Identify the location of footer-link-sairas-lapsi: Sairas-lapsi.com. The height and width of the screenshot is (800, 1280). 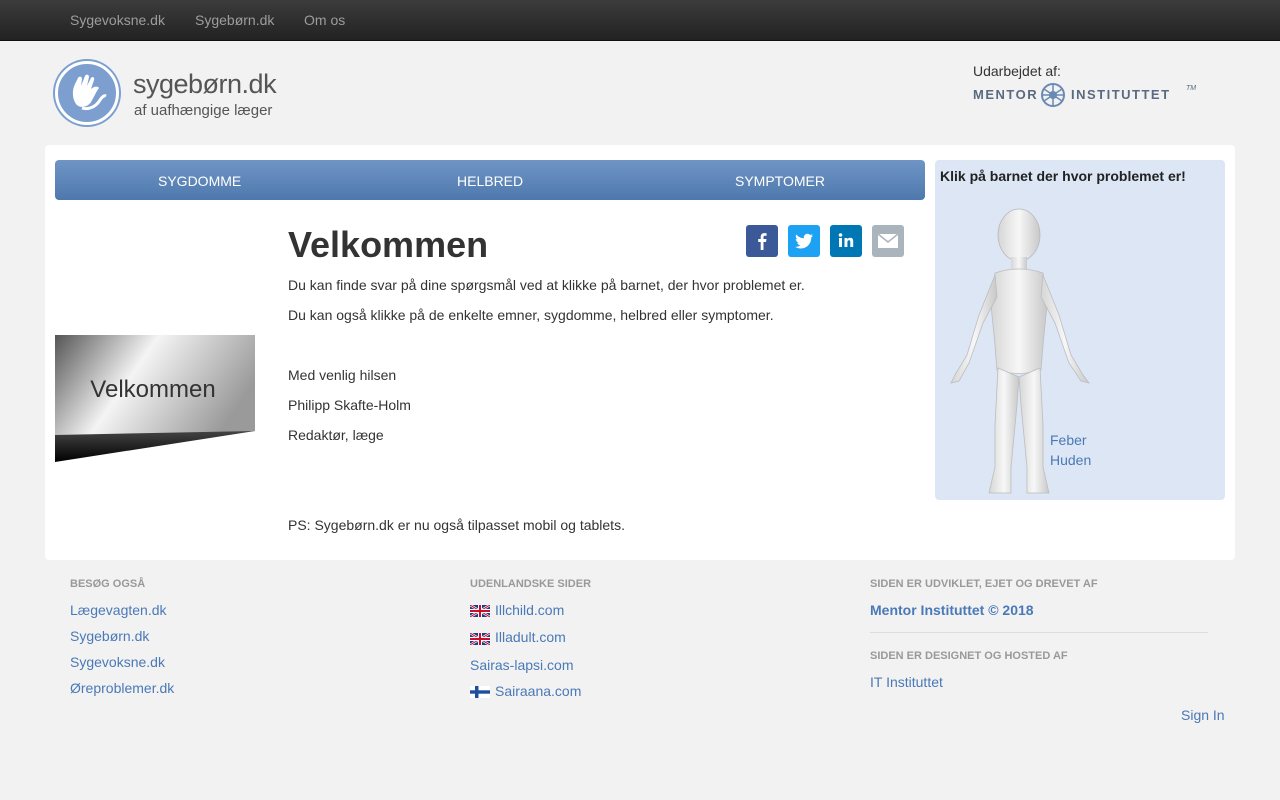
(521, 665).